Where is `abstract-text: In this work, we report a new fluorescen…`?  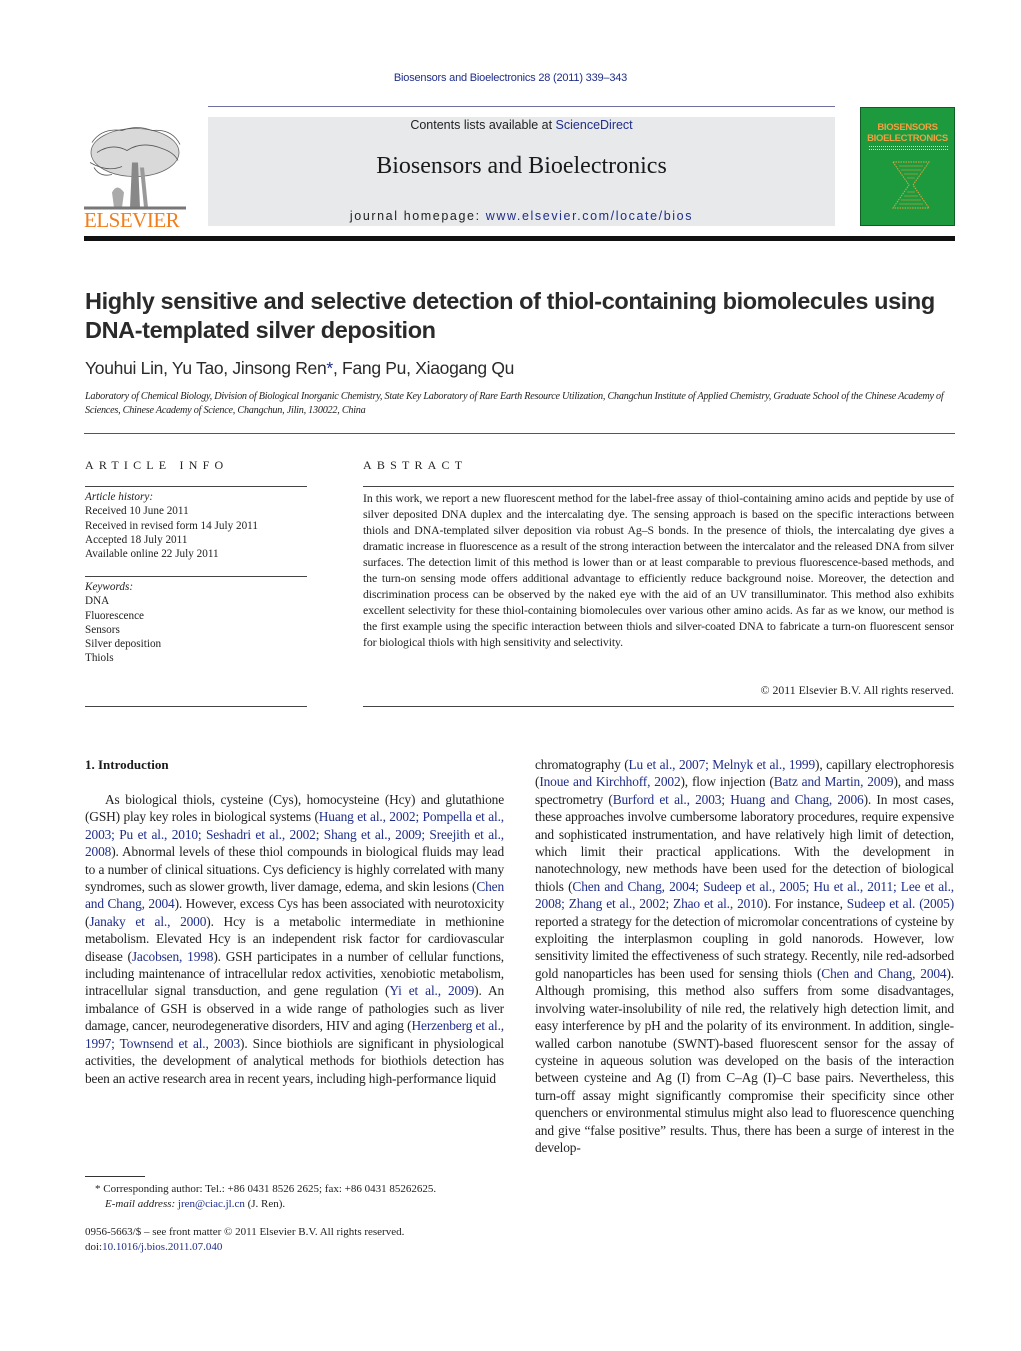
abstract-text: In this work, we report a new fluorescen… is located at coordinates (658, 570).